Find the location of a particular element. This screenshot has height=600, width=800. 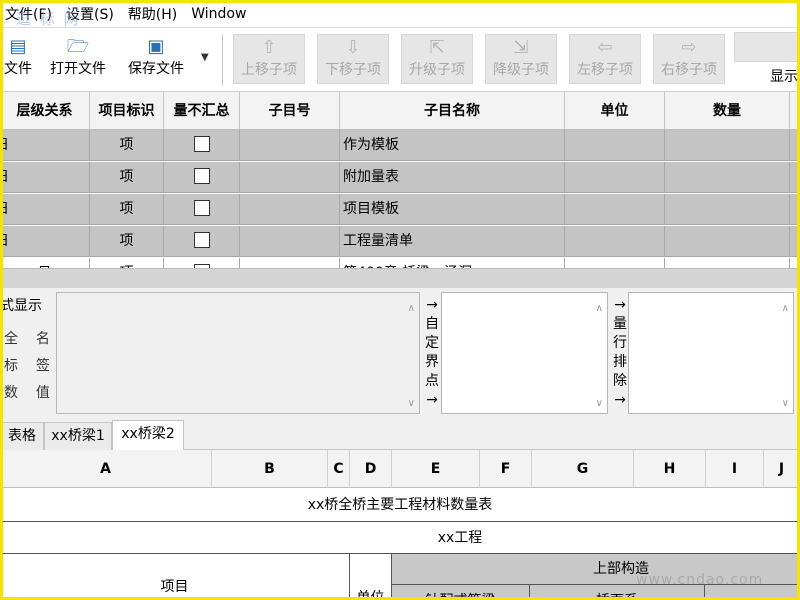

field-labels: 全 名 标 签 数 值 is located at coordinates (27, 366).